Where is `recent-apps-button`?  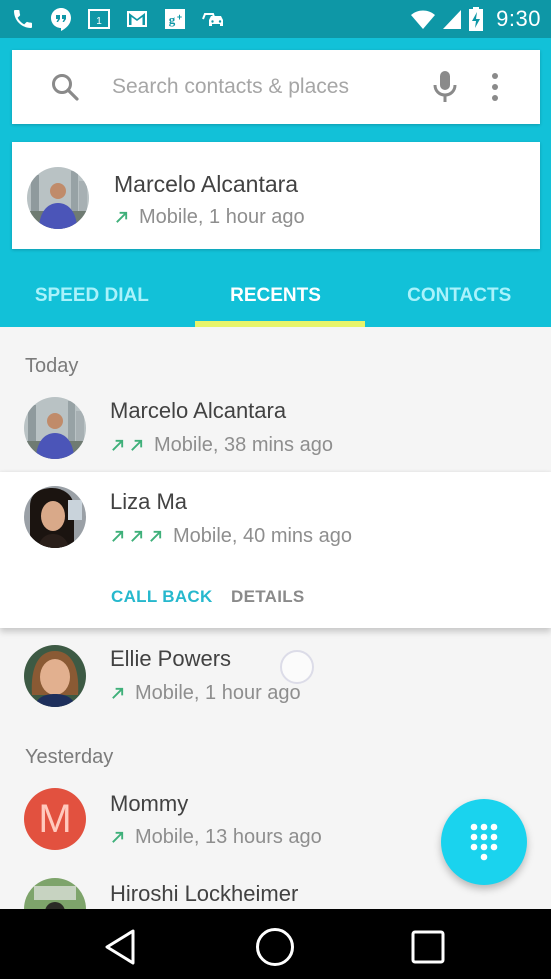 recent-apps-button is located at coordinates (428, 947).